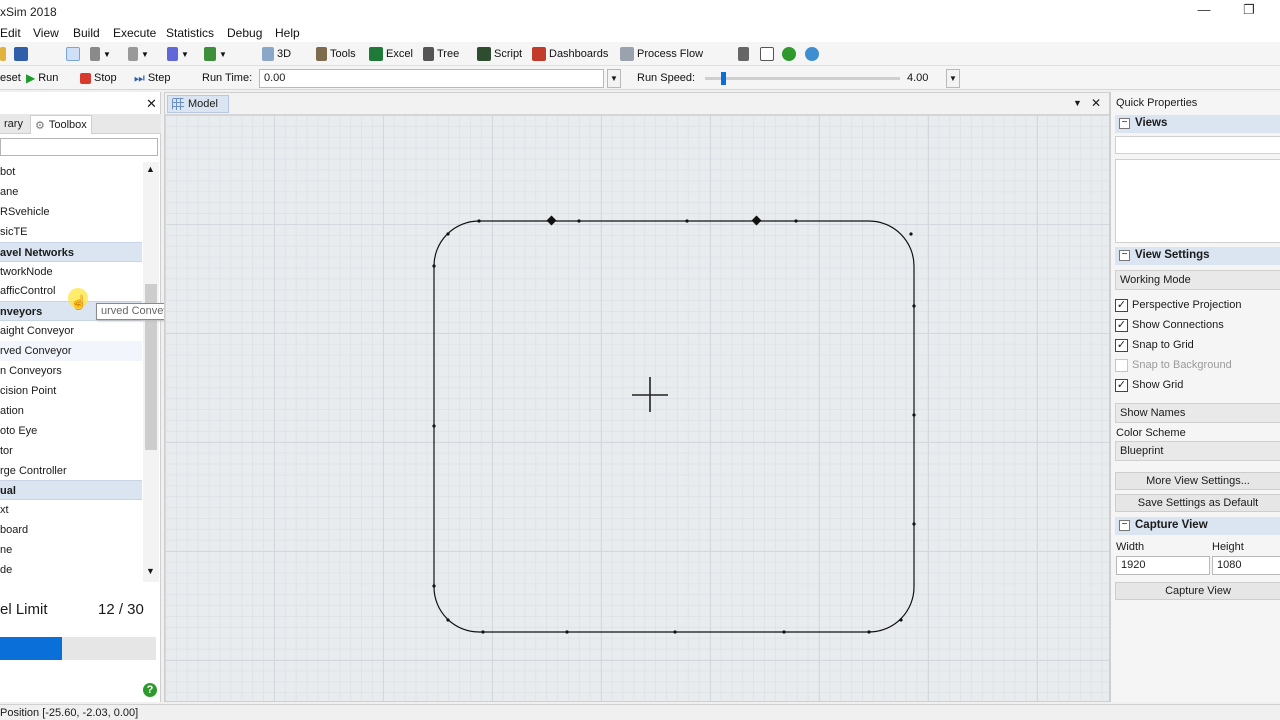  Describe the element at coordinates (79, 147) in the screenshot. I see `library-search-input` at that location.